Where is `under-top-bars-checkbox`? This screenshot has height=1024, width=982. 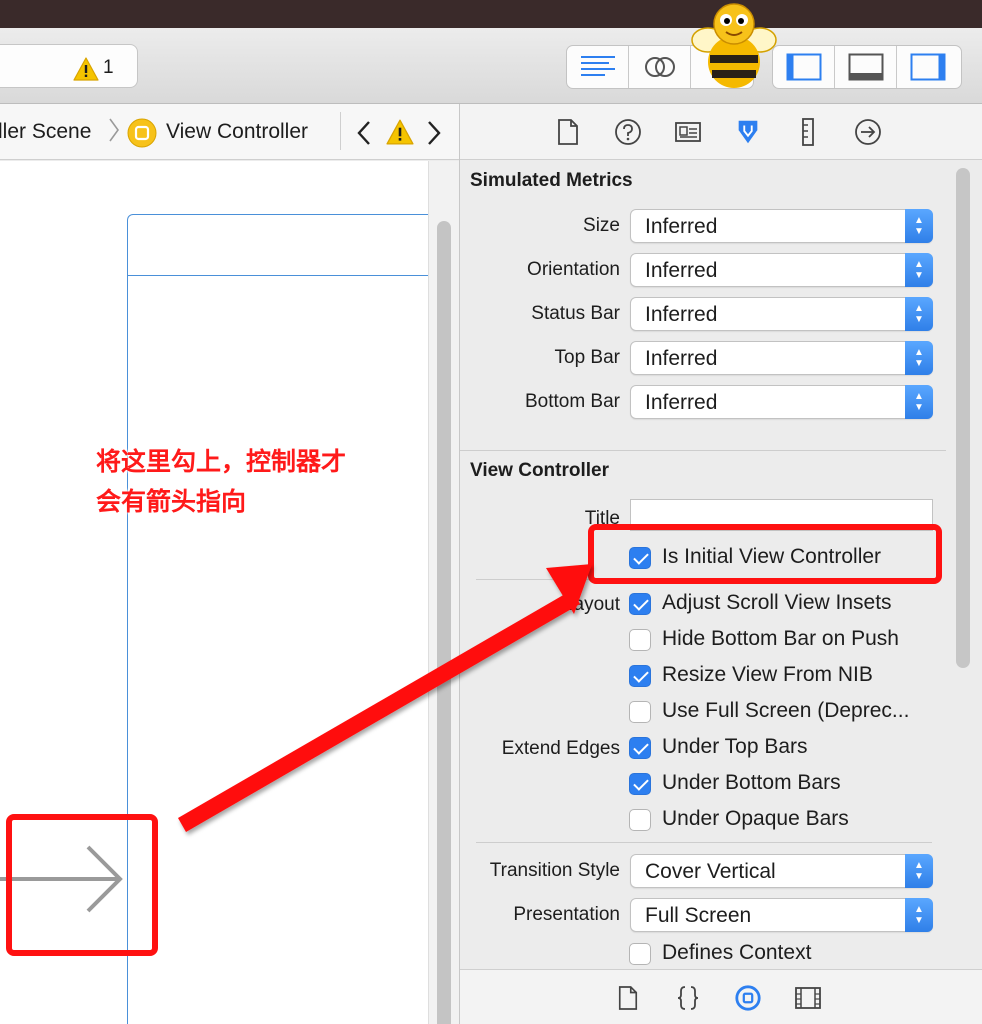
under-top-bars-checkbox is located at coordinates (640, 748).